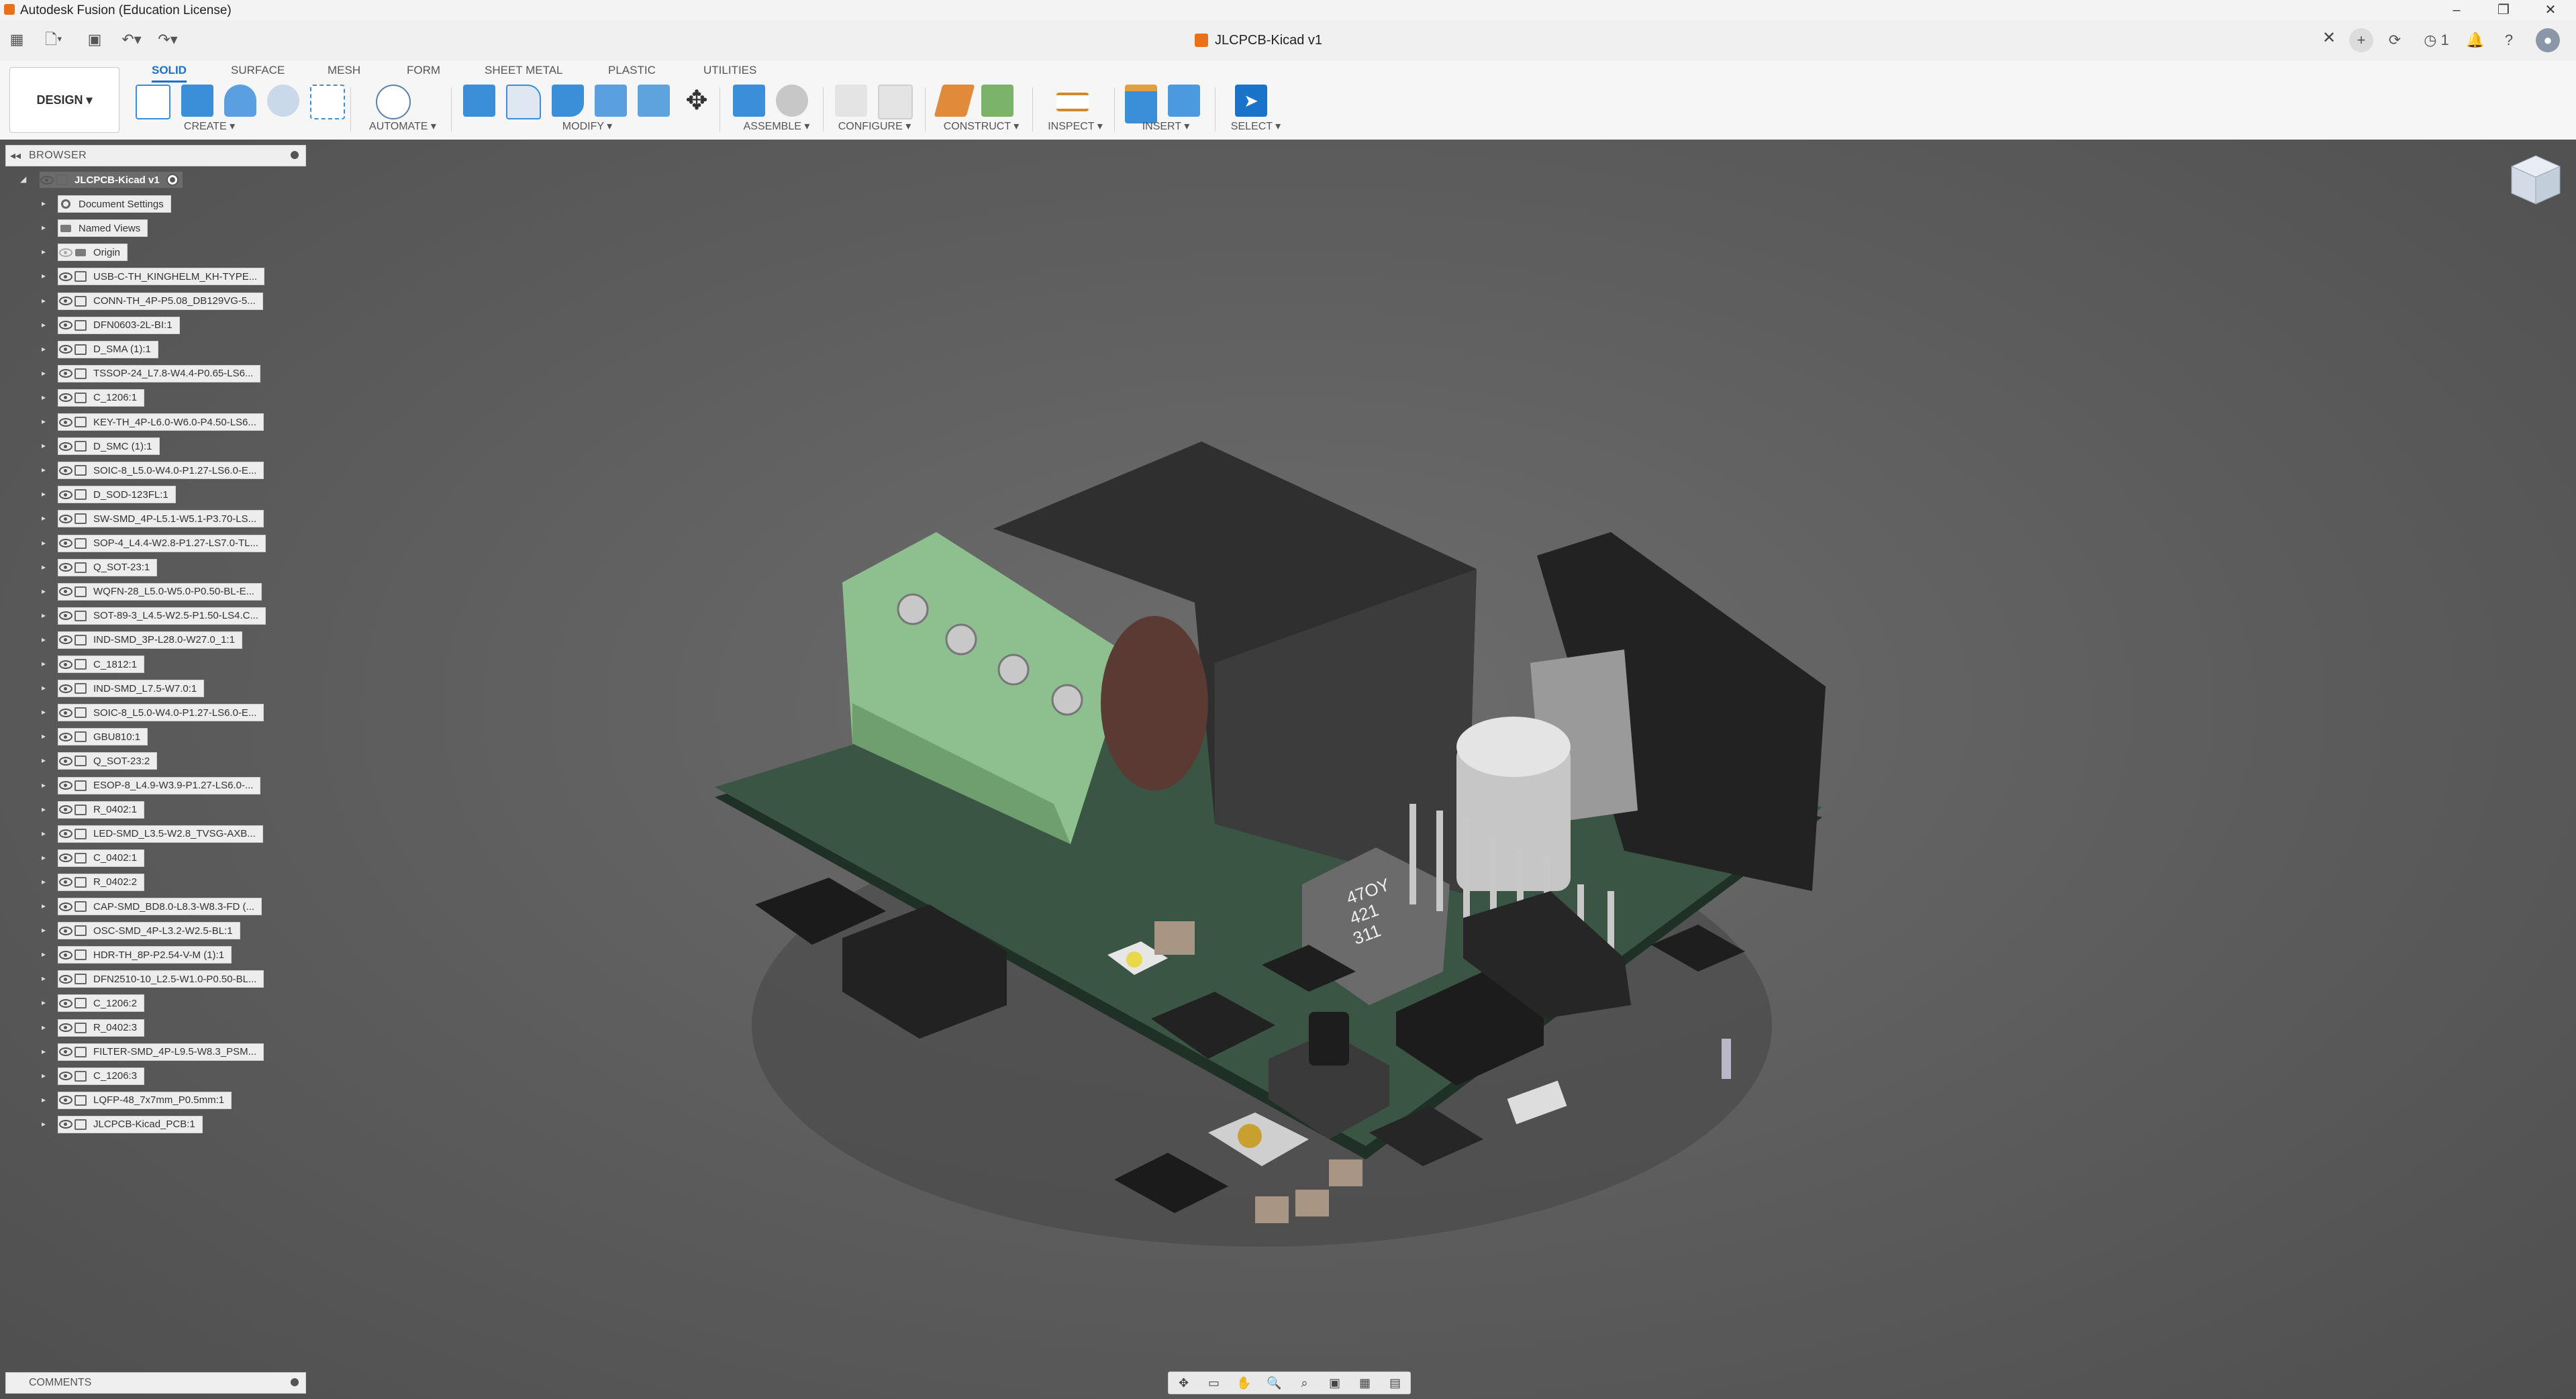 Image resolution: width=2576 pixels, height=1399 pixels. I want to click on tab-surface: SURFACE, so click(258, 70).